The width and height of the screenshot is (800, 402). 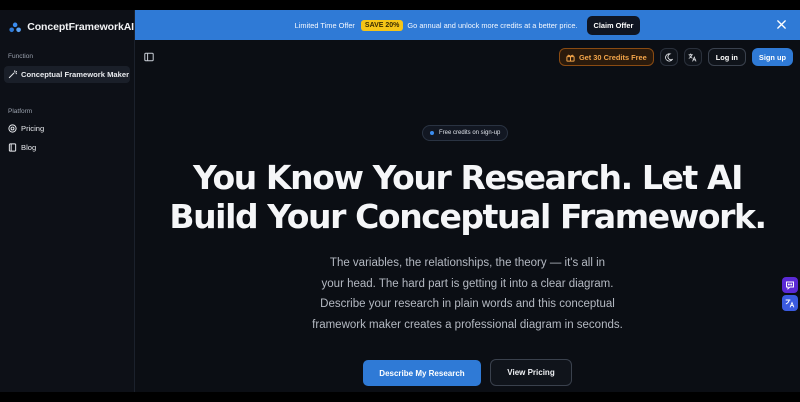 I want to click on chat-bot-icon, so click(x=790, y=285).